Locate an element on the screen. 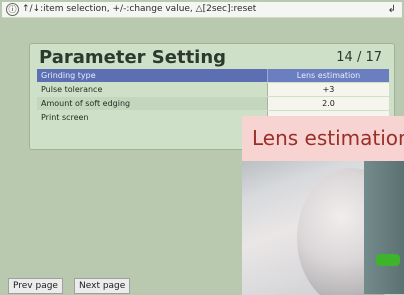 This screenshot has width=404, height=295. page-counter: 14 / 17 is located at coordinates (359, 57).